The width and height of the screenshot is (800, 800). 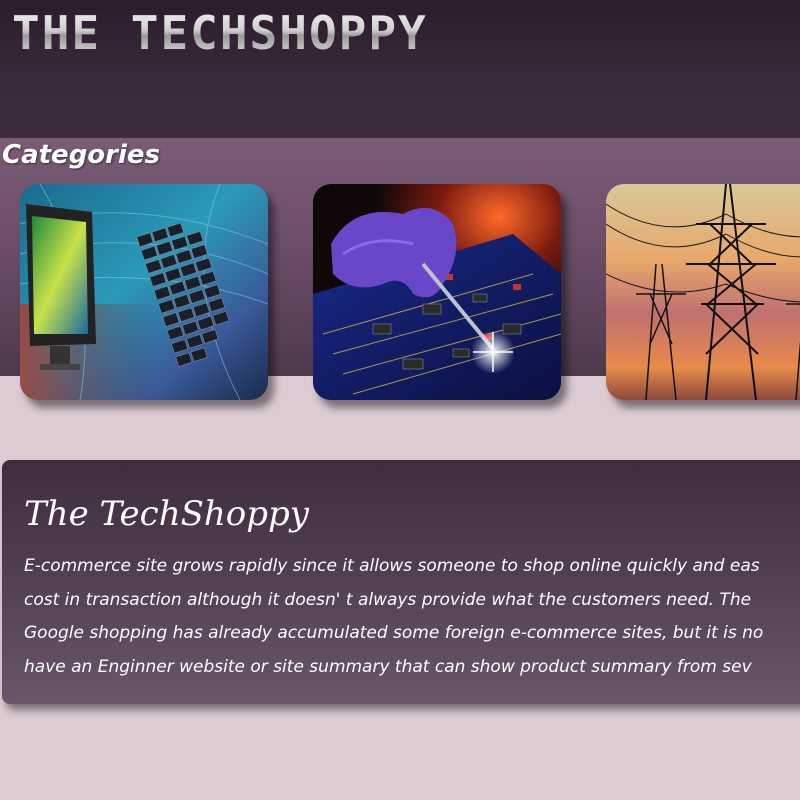 I want to click on site-logo: THE TECHSHOPPY, so click(x=220, y=33).